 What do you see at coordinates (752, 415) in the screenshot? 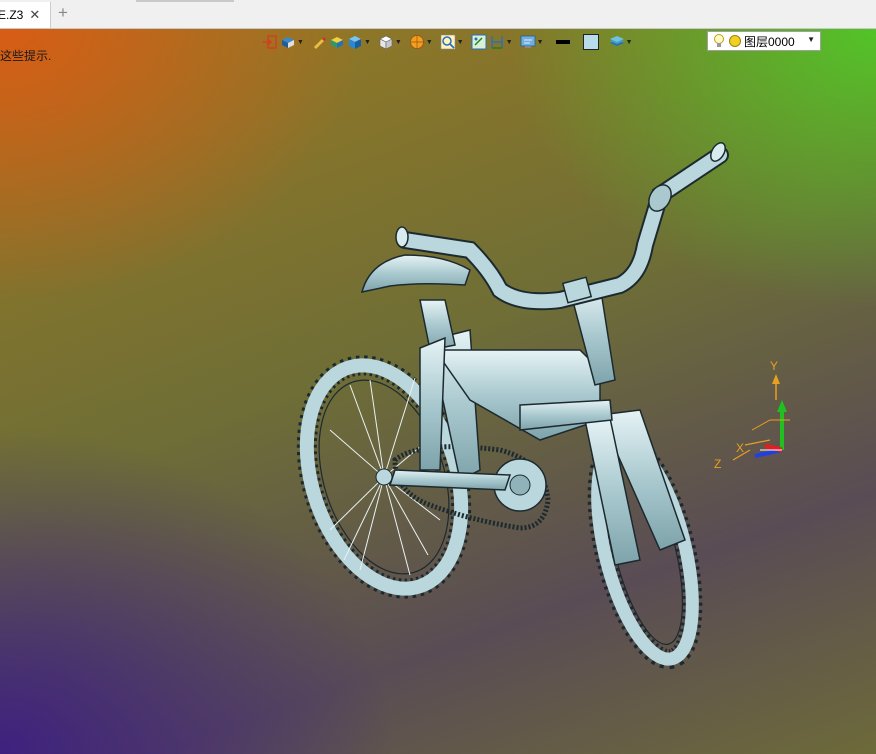
I see `axis-triad: Y X Z` at bounding box center [752, 415].